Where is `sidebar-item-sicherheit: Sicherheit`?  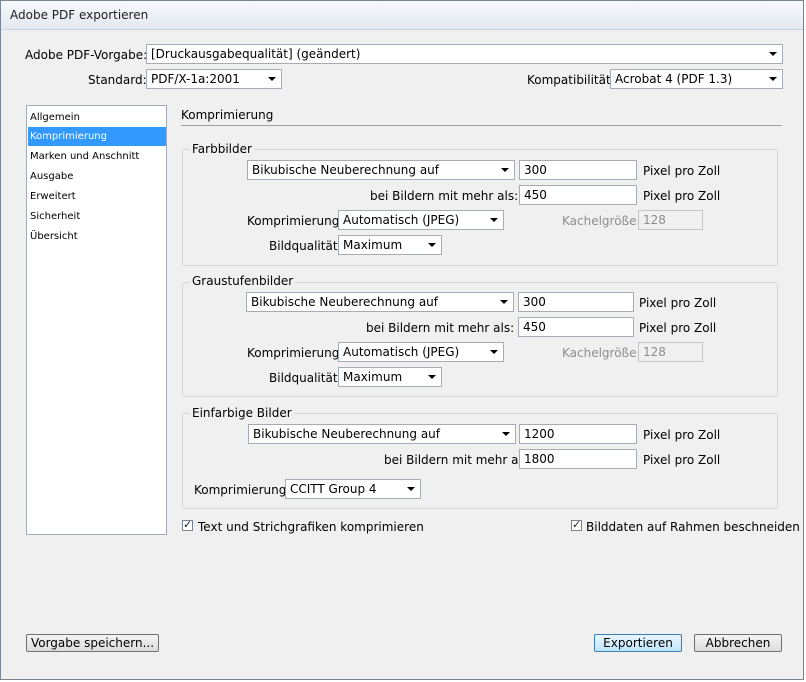
sidebar-item-sicherheit: Sicherheit is located at coordinates (97, 216).